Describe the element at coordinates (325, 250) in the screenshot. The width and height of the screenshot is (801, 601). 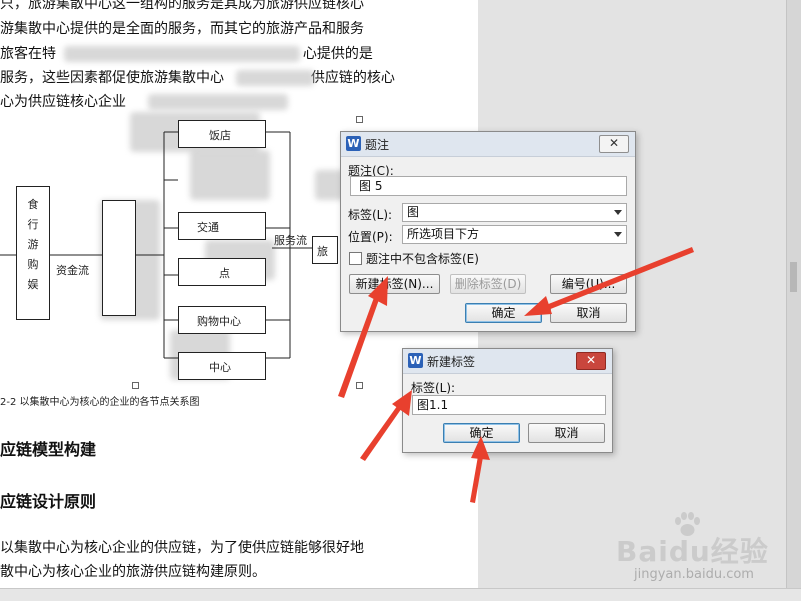
I see `diagram-box-tourist: 旅` at that location.